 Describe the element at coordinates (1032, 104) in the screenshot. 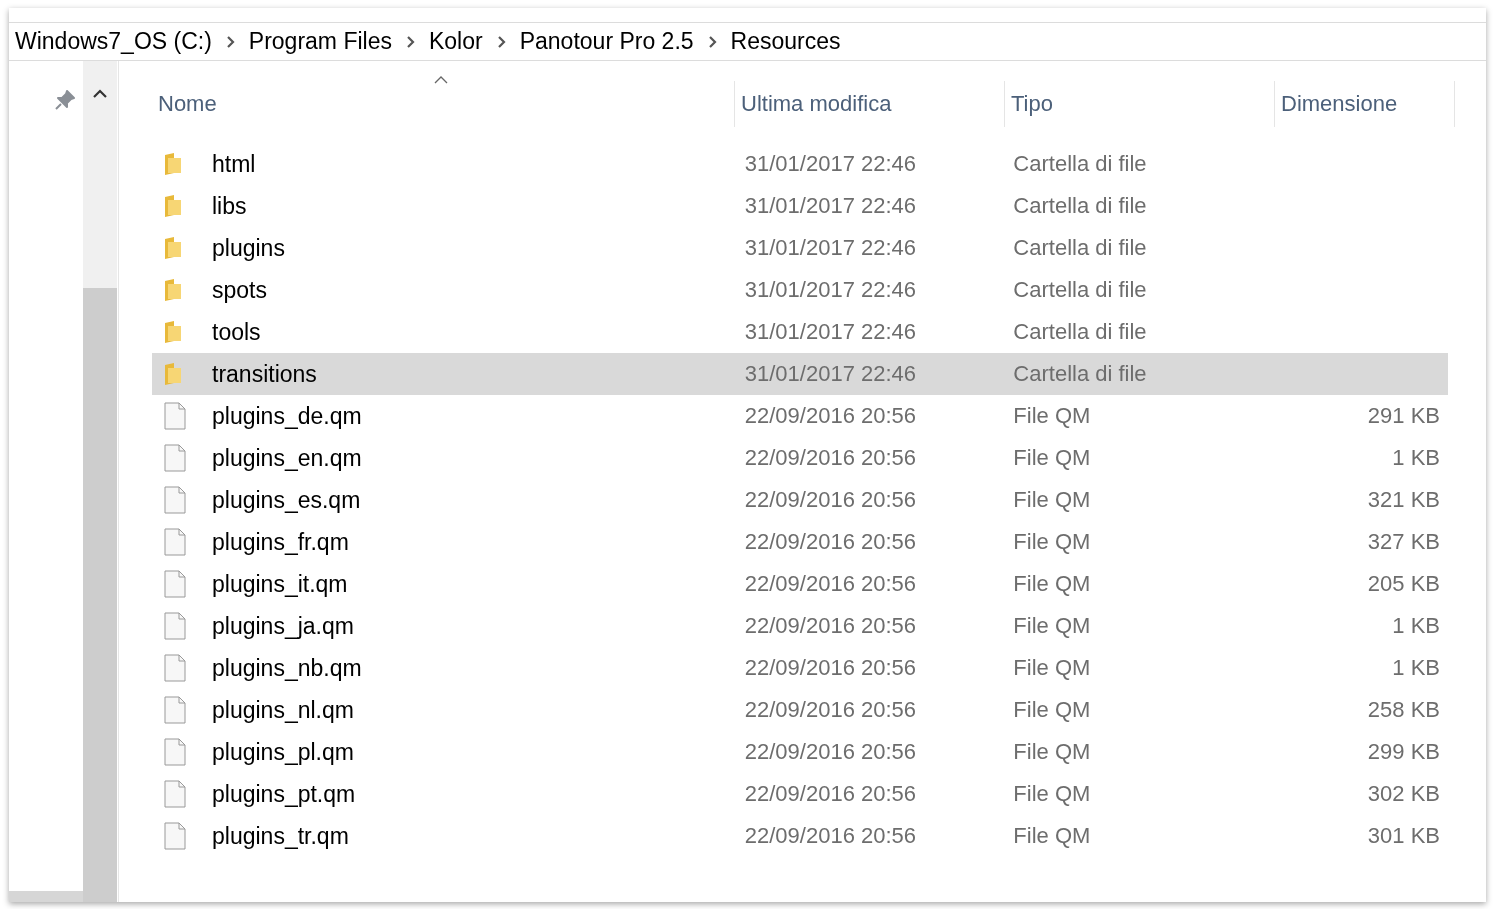

I see `column-header: Tipo` at that location.